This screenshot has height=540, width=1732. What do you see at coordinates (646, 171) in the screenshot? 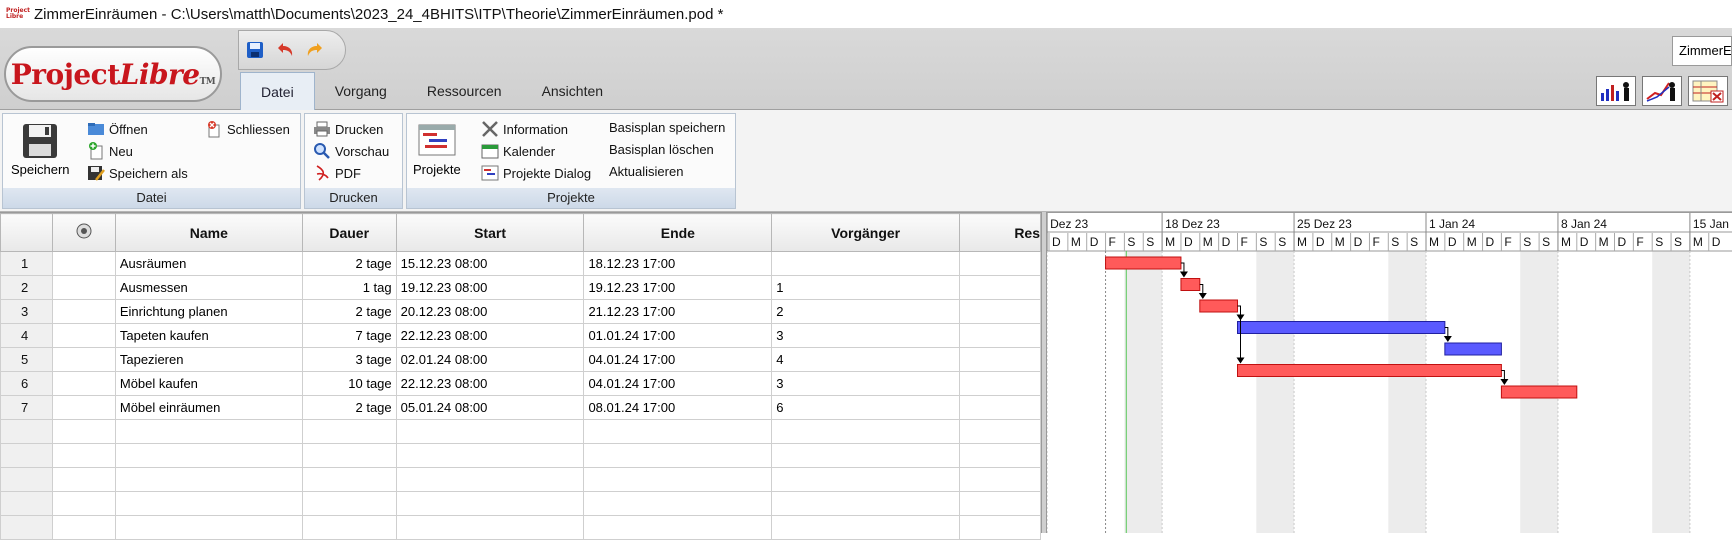
I see `refresh-button: Aktualisieren` at bounding box center [646, 171].